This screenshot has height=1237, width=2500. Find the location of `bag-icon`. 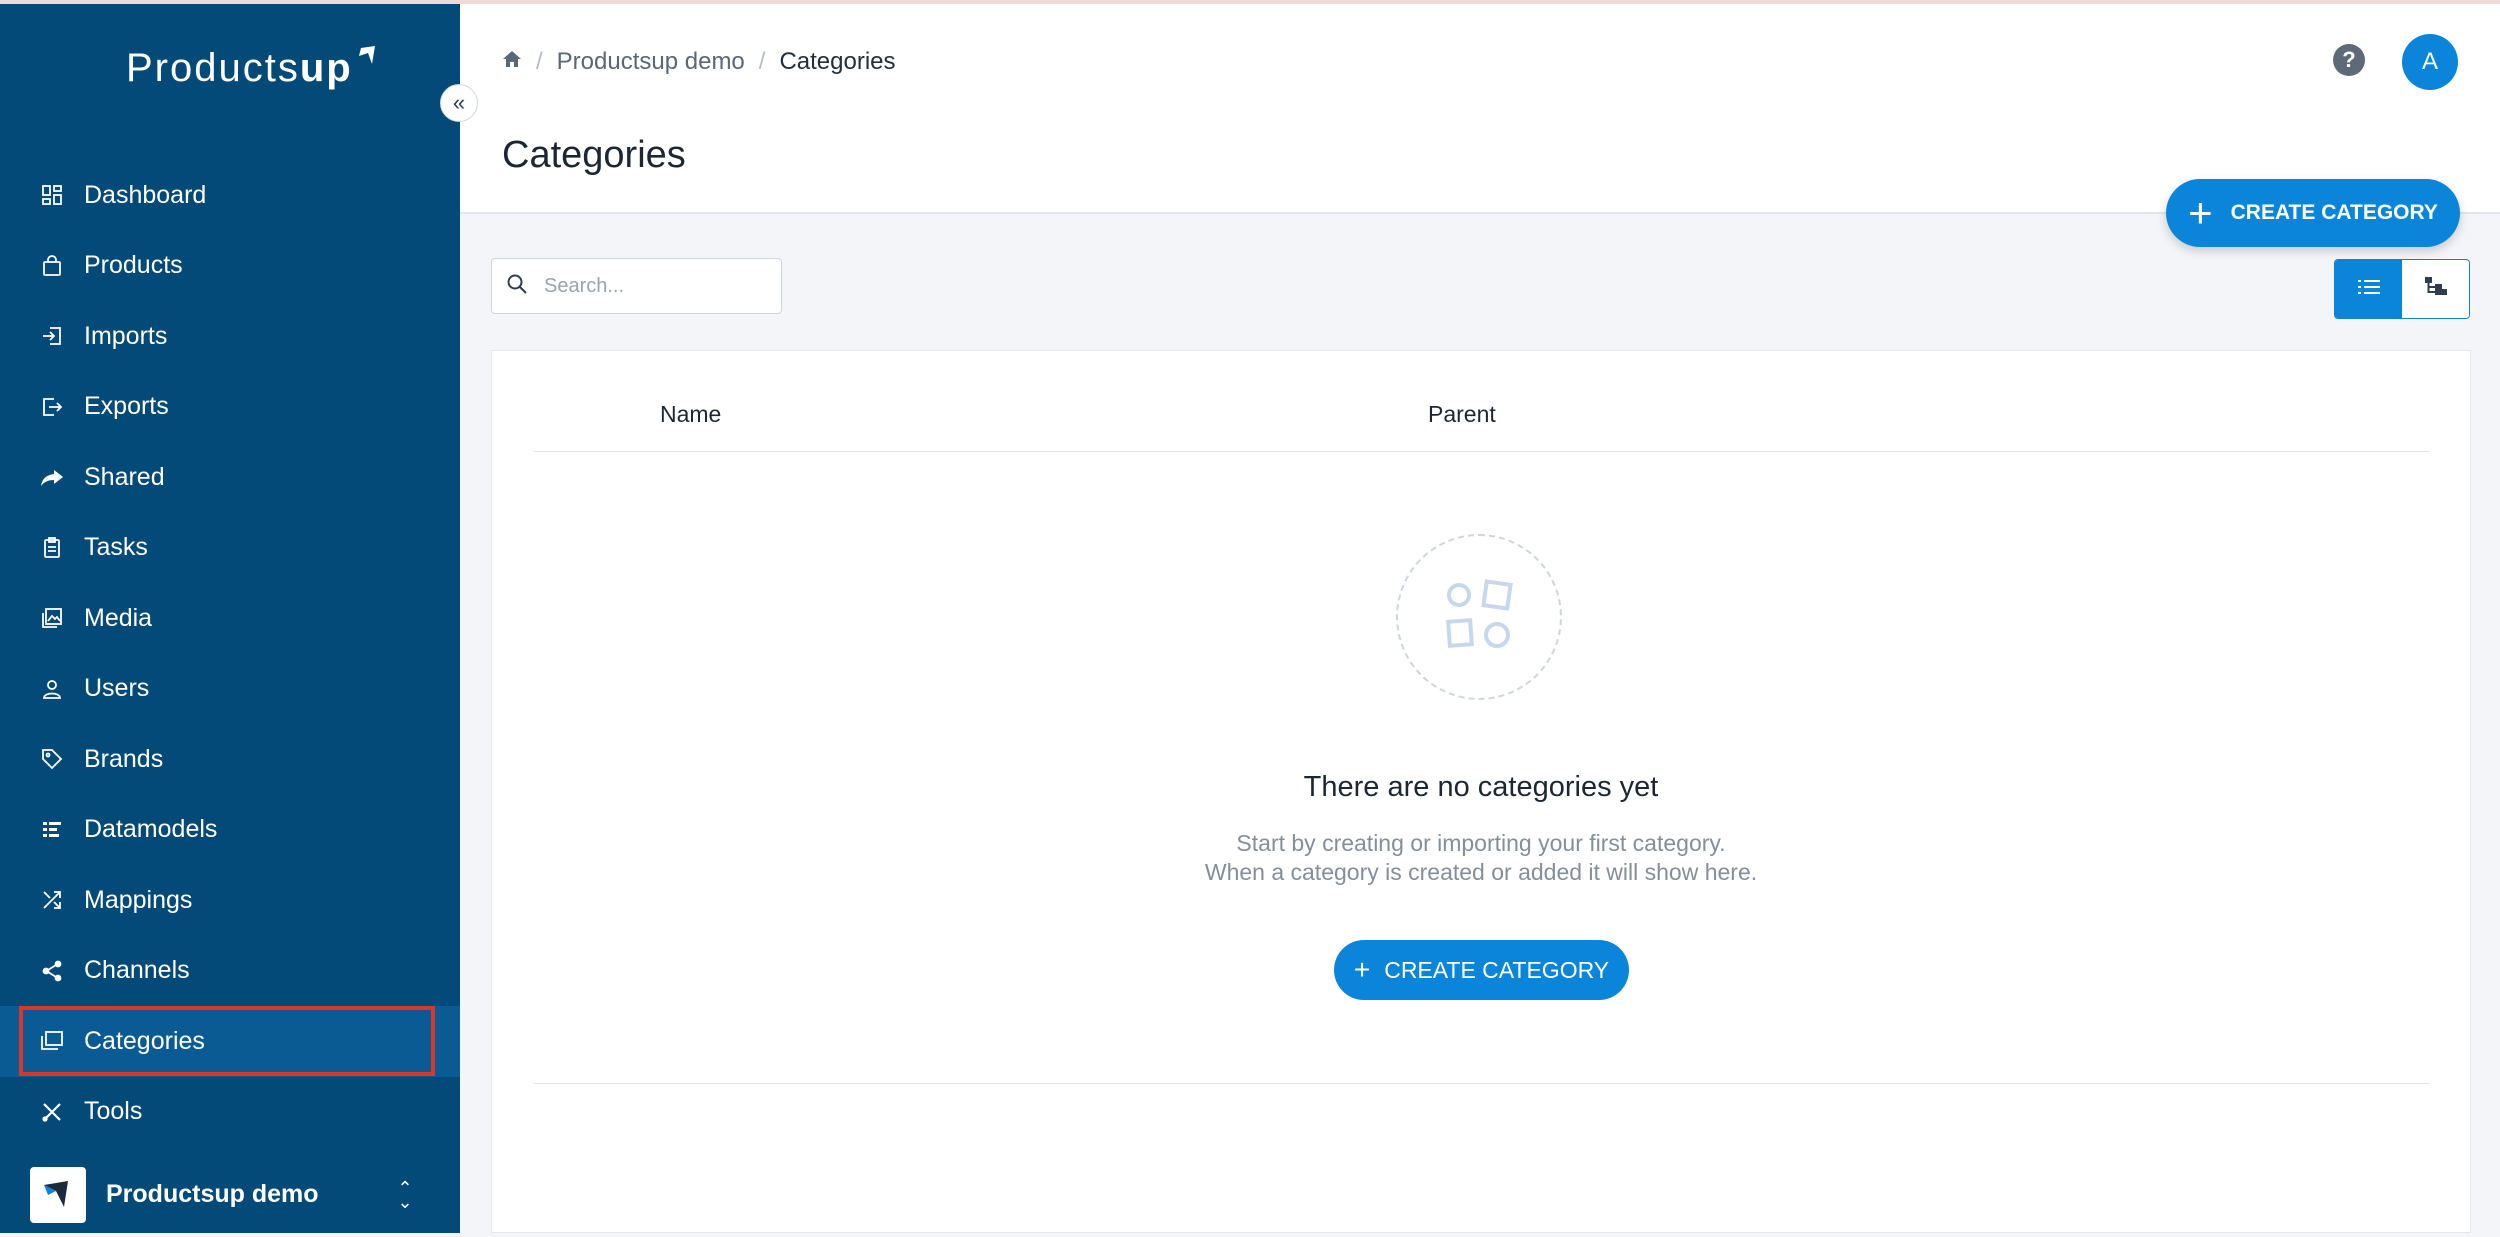

bag-icon is located at coordinates (52, 266).